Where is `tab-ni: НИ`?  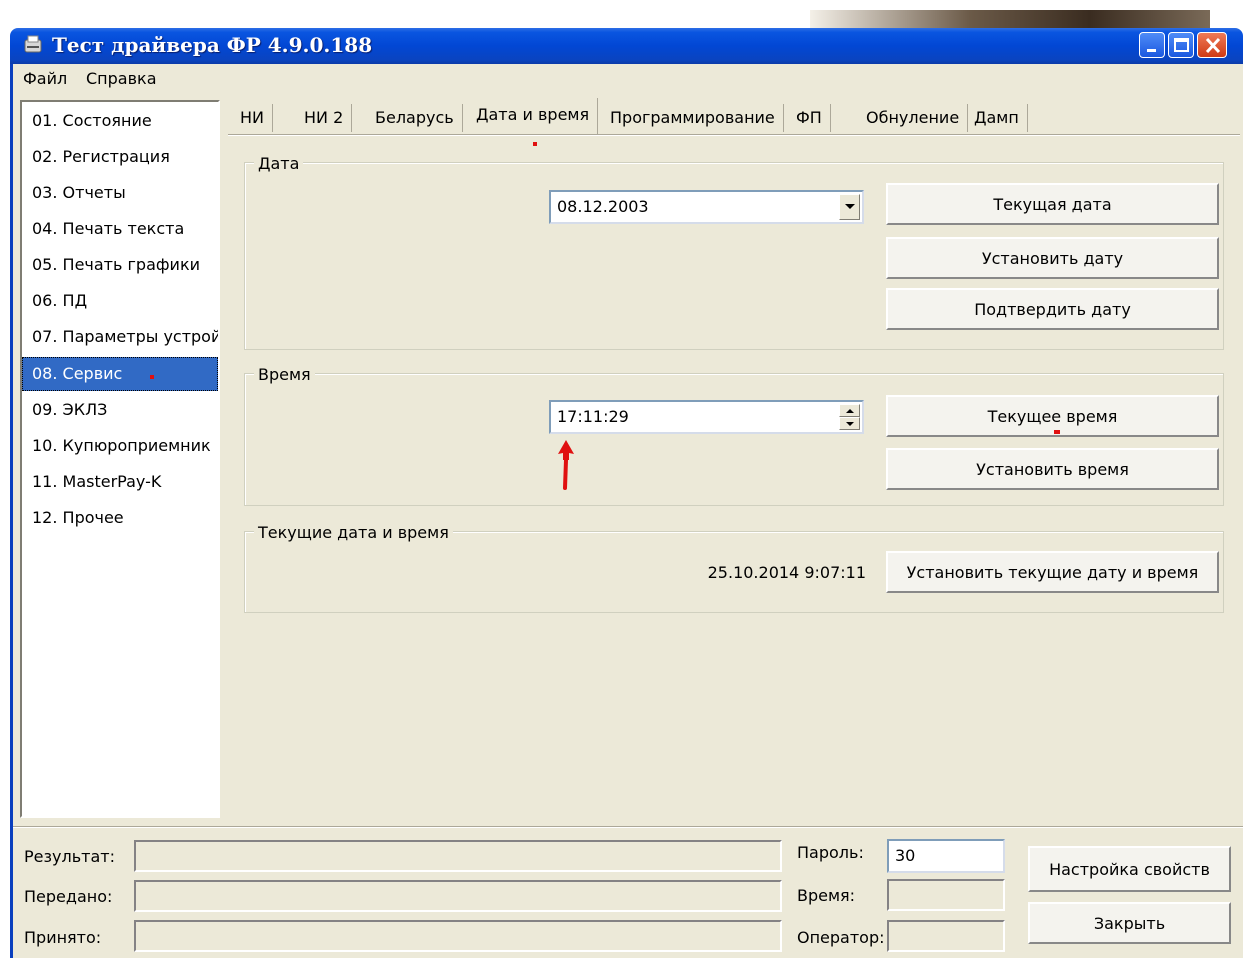 tab-ni: НИ is located at coordinates (252, 118).